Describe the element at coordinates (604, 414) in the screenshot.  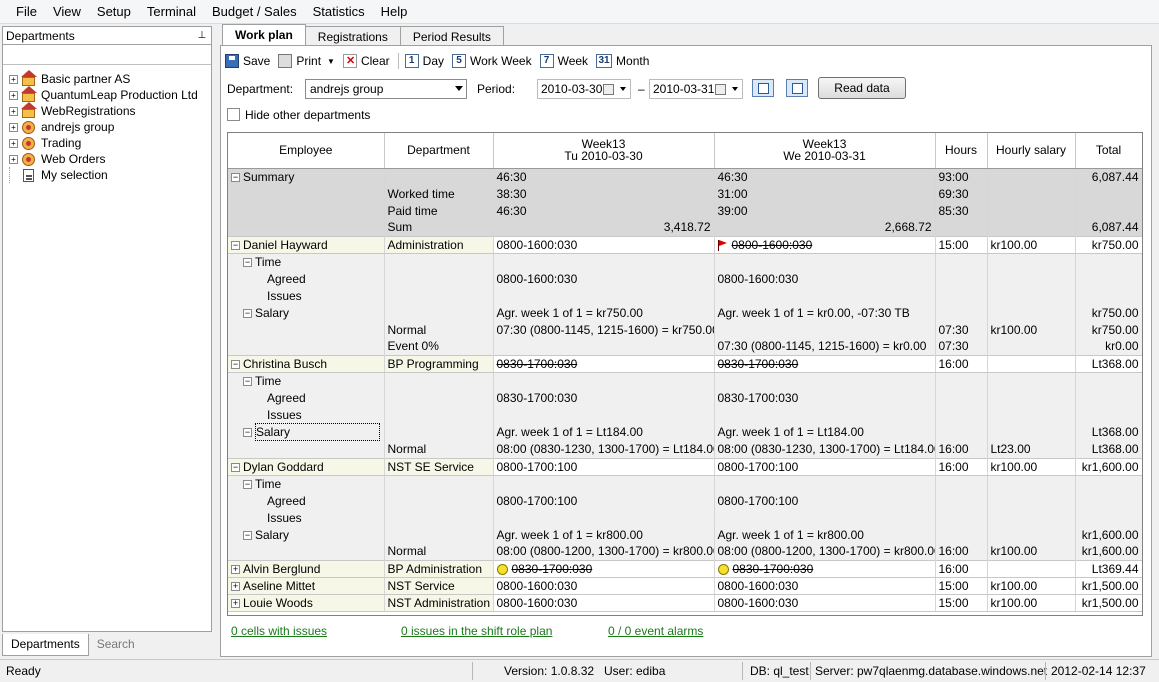
I see `cell-day1` at that location.